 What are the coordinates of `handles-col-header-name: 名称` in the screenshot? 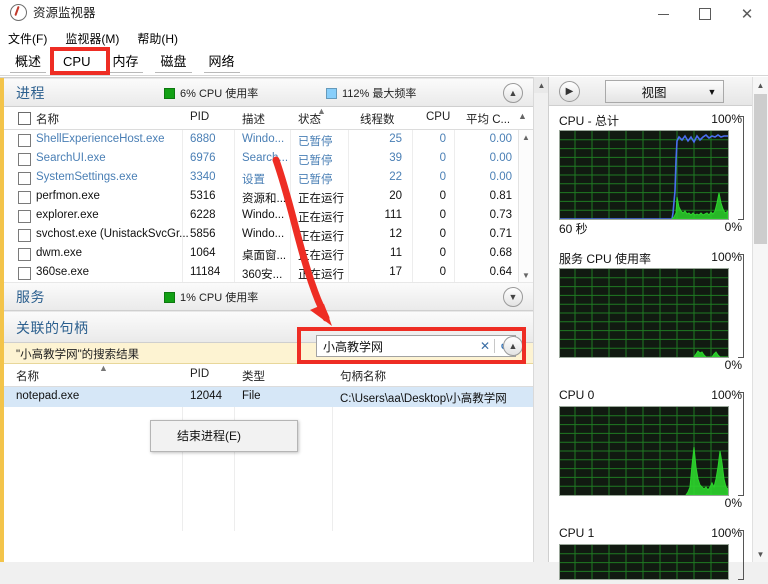 It's located at (27, 376).